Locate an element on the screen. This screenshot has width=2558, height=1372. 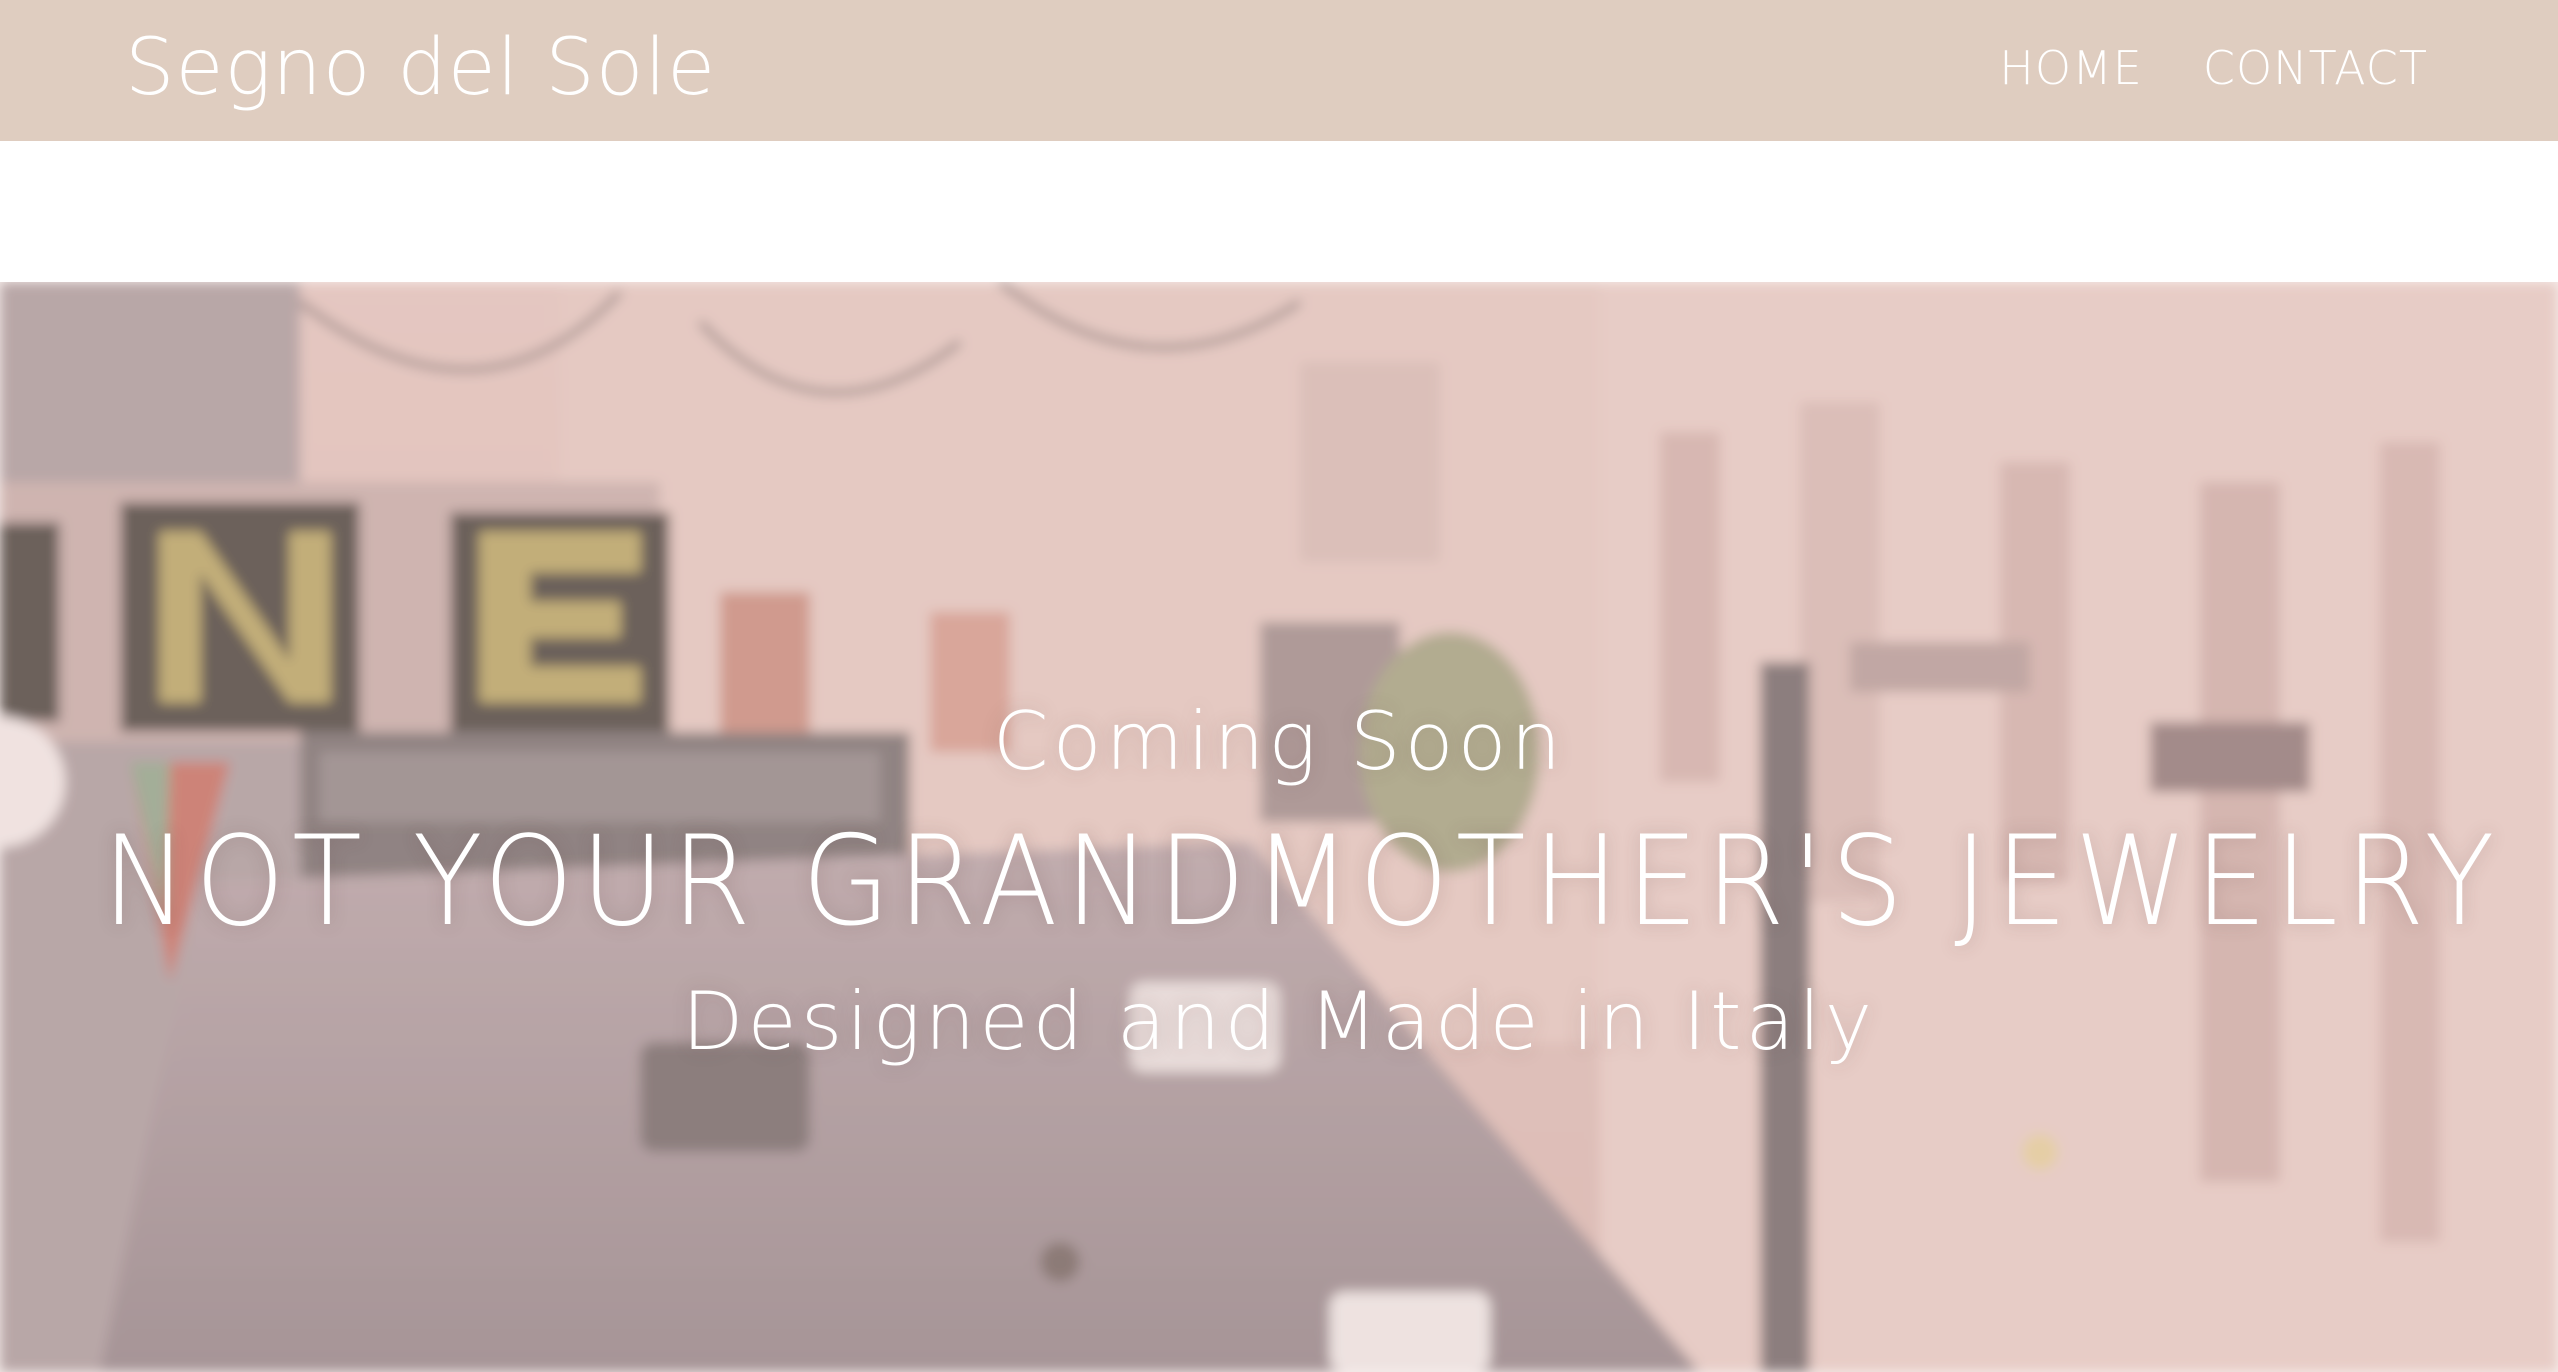
site-header: Segno del Sole HOME CONTACT is located at coordinates (1279, 70).